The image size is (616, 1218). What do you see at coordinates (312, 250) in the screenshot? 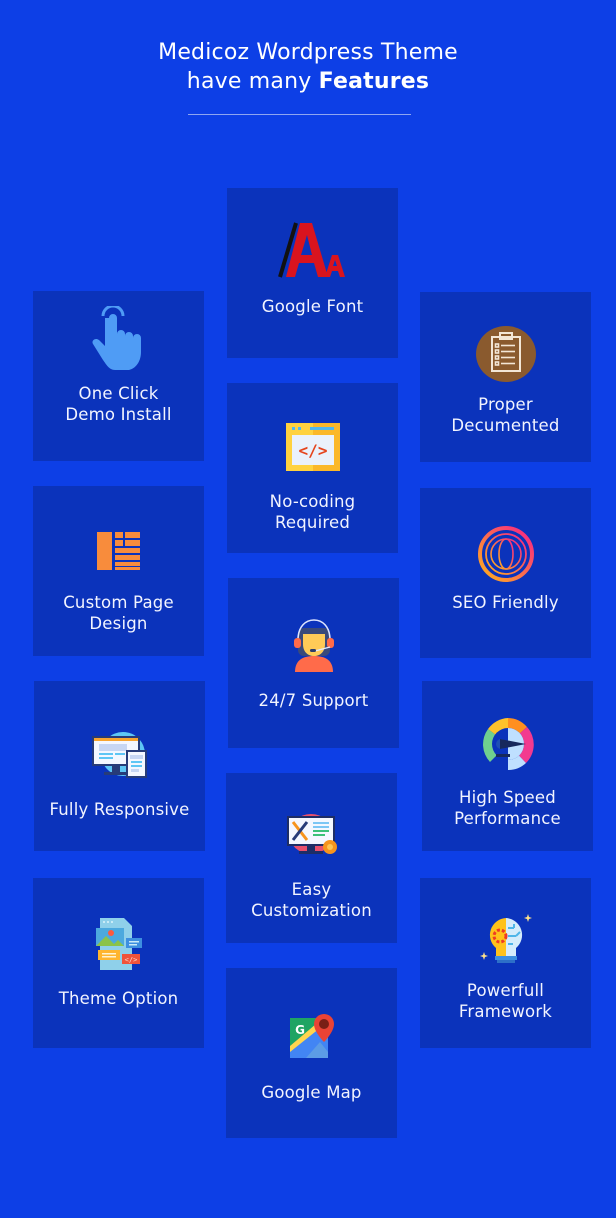
I see `font-icon` at bounding box center [312, 250].